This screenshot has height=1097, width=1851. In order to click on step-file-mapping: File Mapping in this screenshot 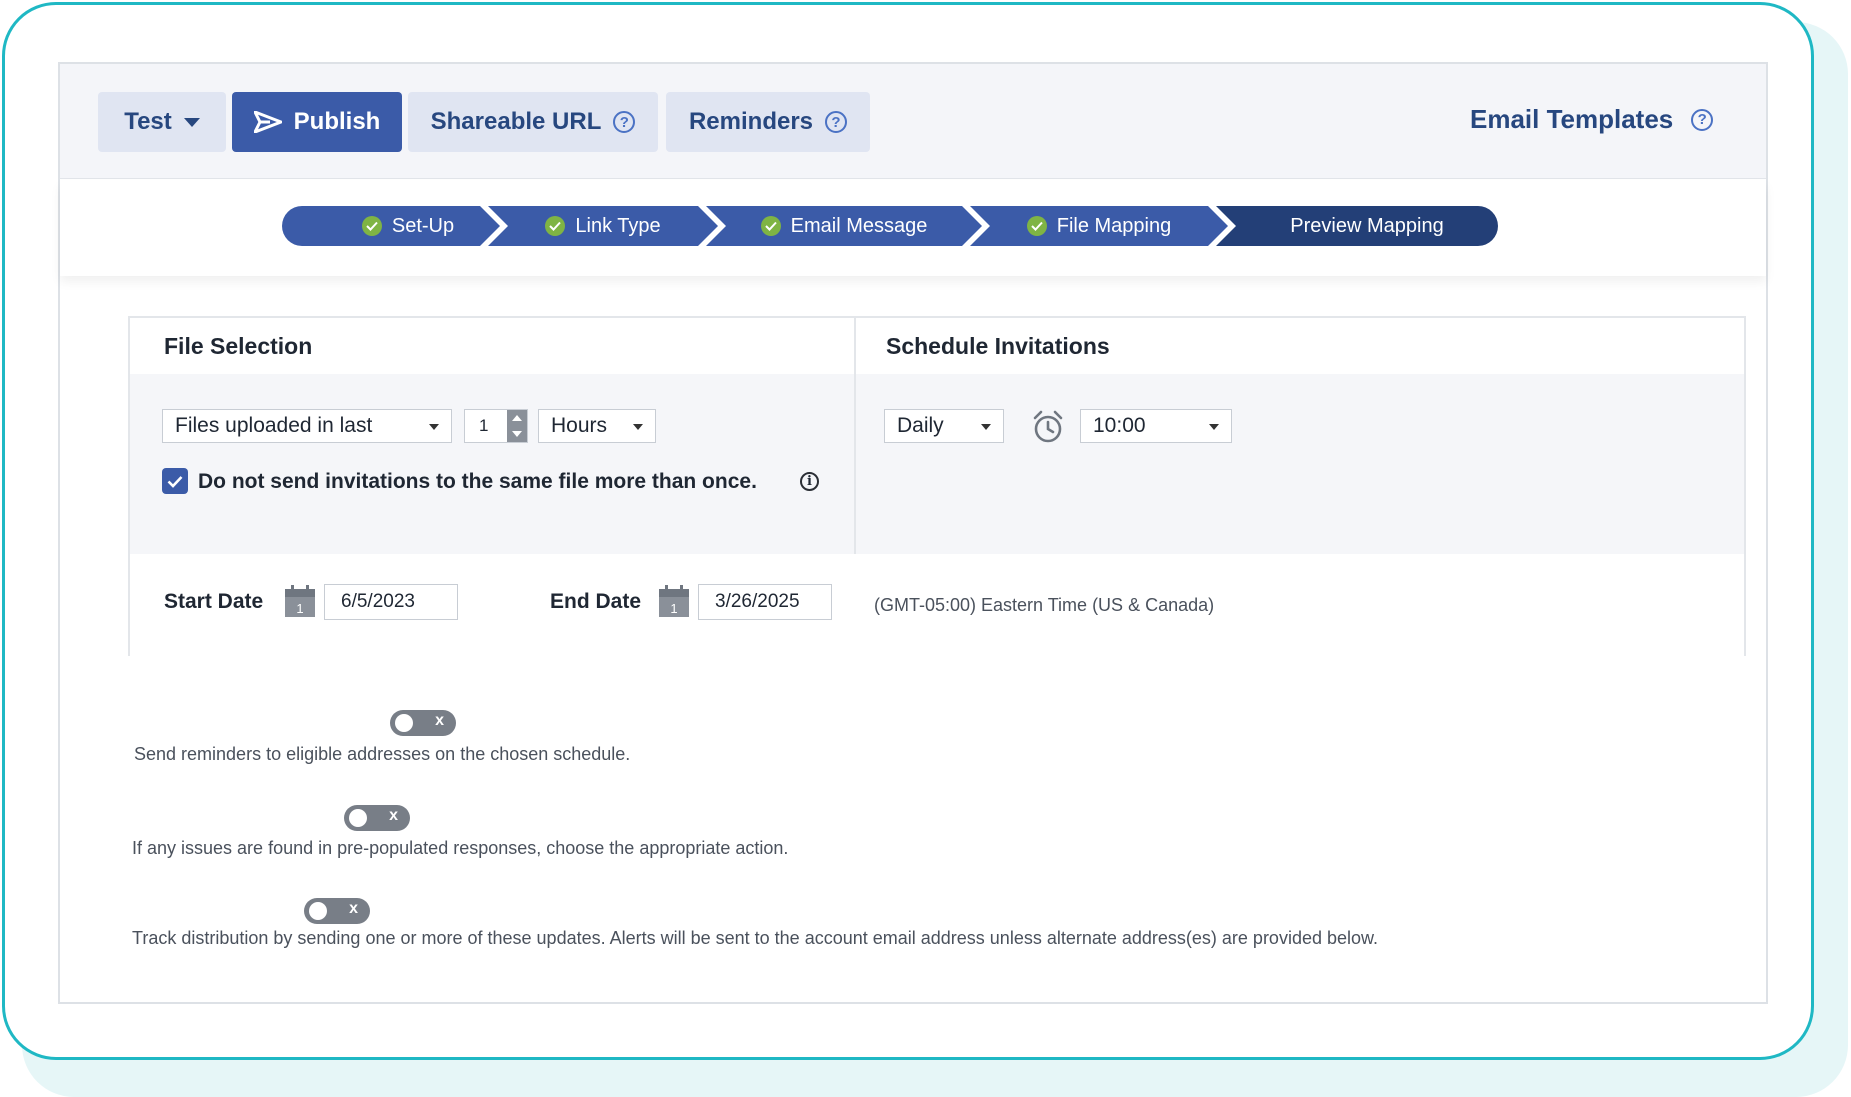, I will do `click(1099, 226)`.